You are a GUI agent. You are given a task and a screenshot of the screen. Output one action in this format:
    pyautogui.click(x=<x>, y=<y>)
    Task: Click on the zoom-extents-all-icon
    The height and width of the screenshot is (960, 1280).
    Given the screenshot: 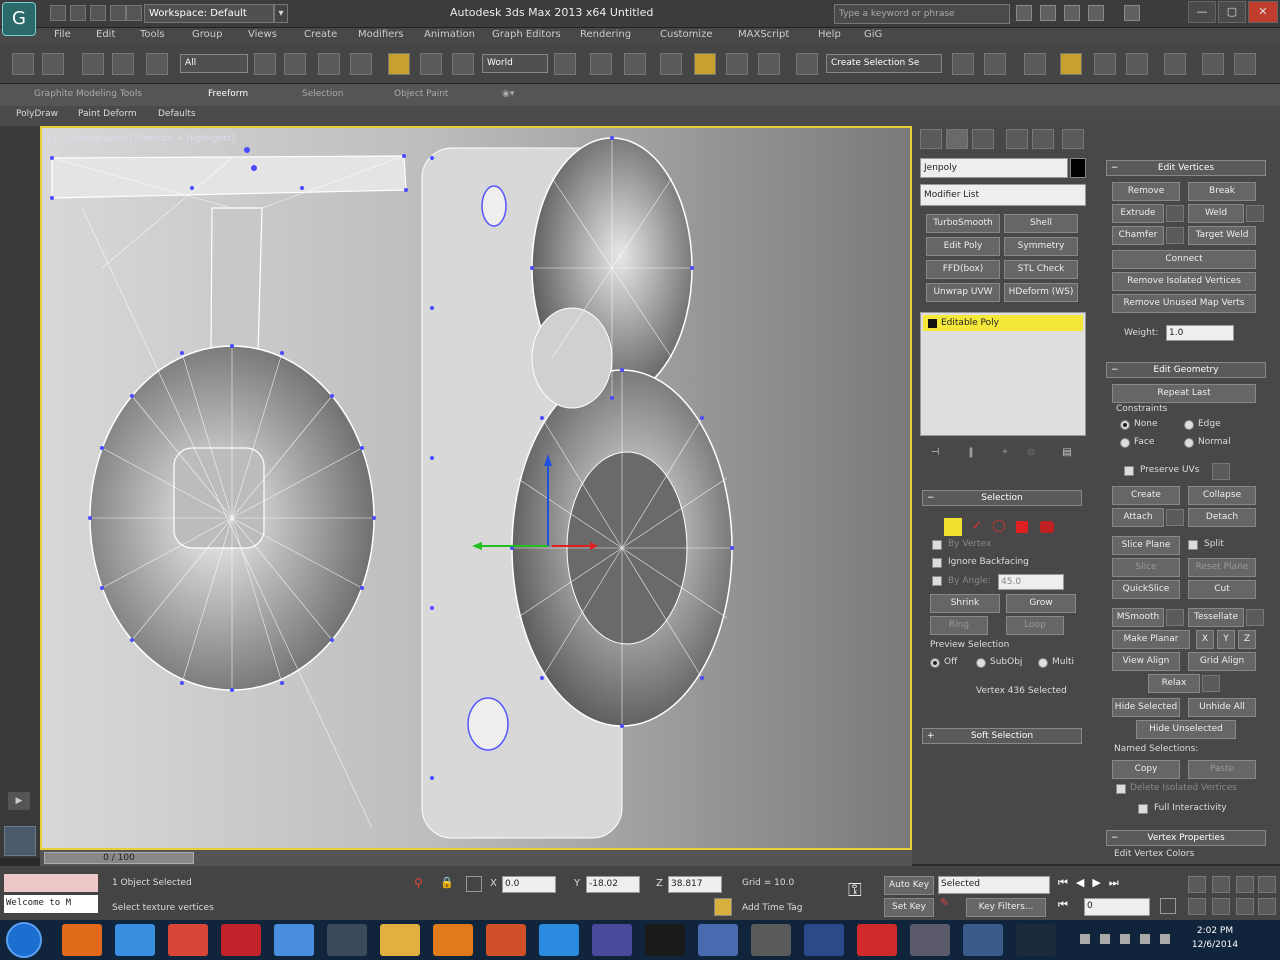 What is the action you would take?
    pyautogui.click(x=1267, y=884)
    